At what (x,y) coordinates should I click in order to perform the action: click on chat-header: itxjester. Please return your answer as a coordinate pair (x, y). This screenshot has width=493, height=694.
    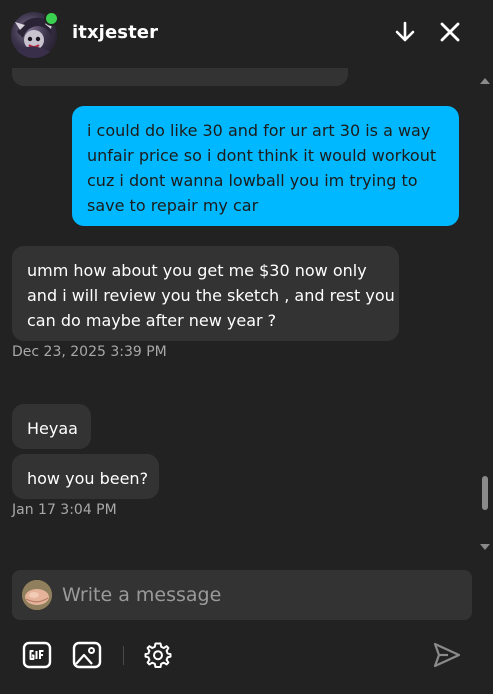
    Looking at the image, I should click on (246, 34).